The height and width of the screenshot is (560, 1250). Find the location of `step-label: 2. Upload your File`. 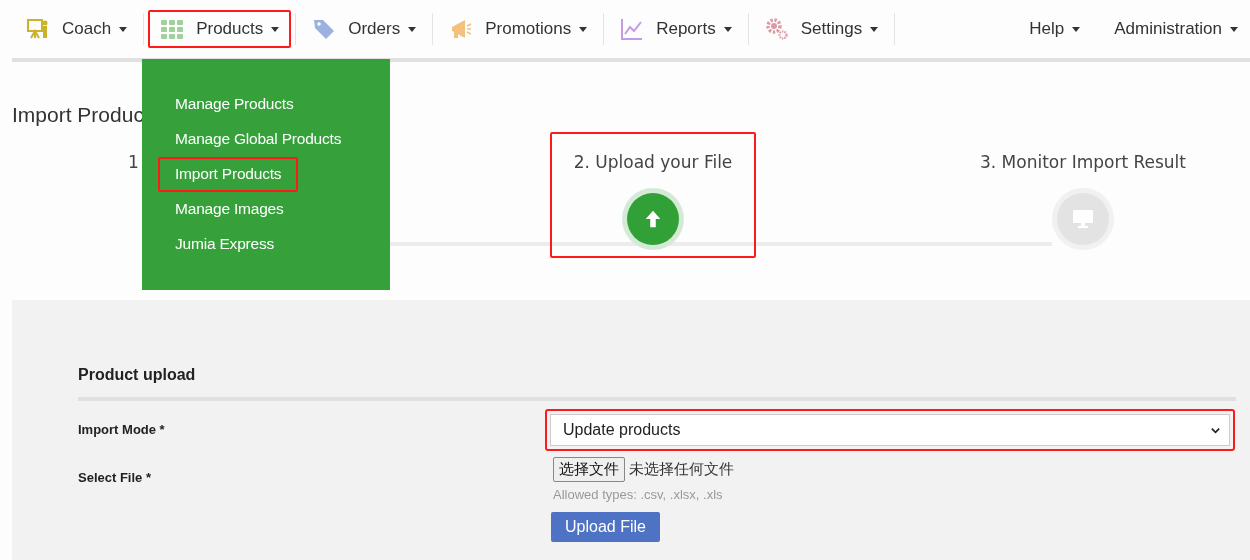

step-label: 2. Upload your File is located at coordinates (653, 162).